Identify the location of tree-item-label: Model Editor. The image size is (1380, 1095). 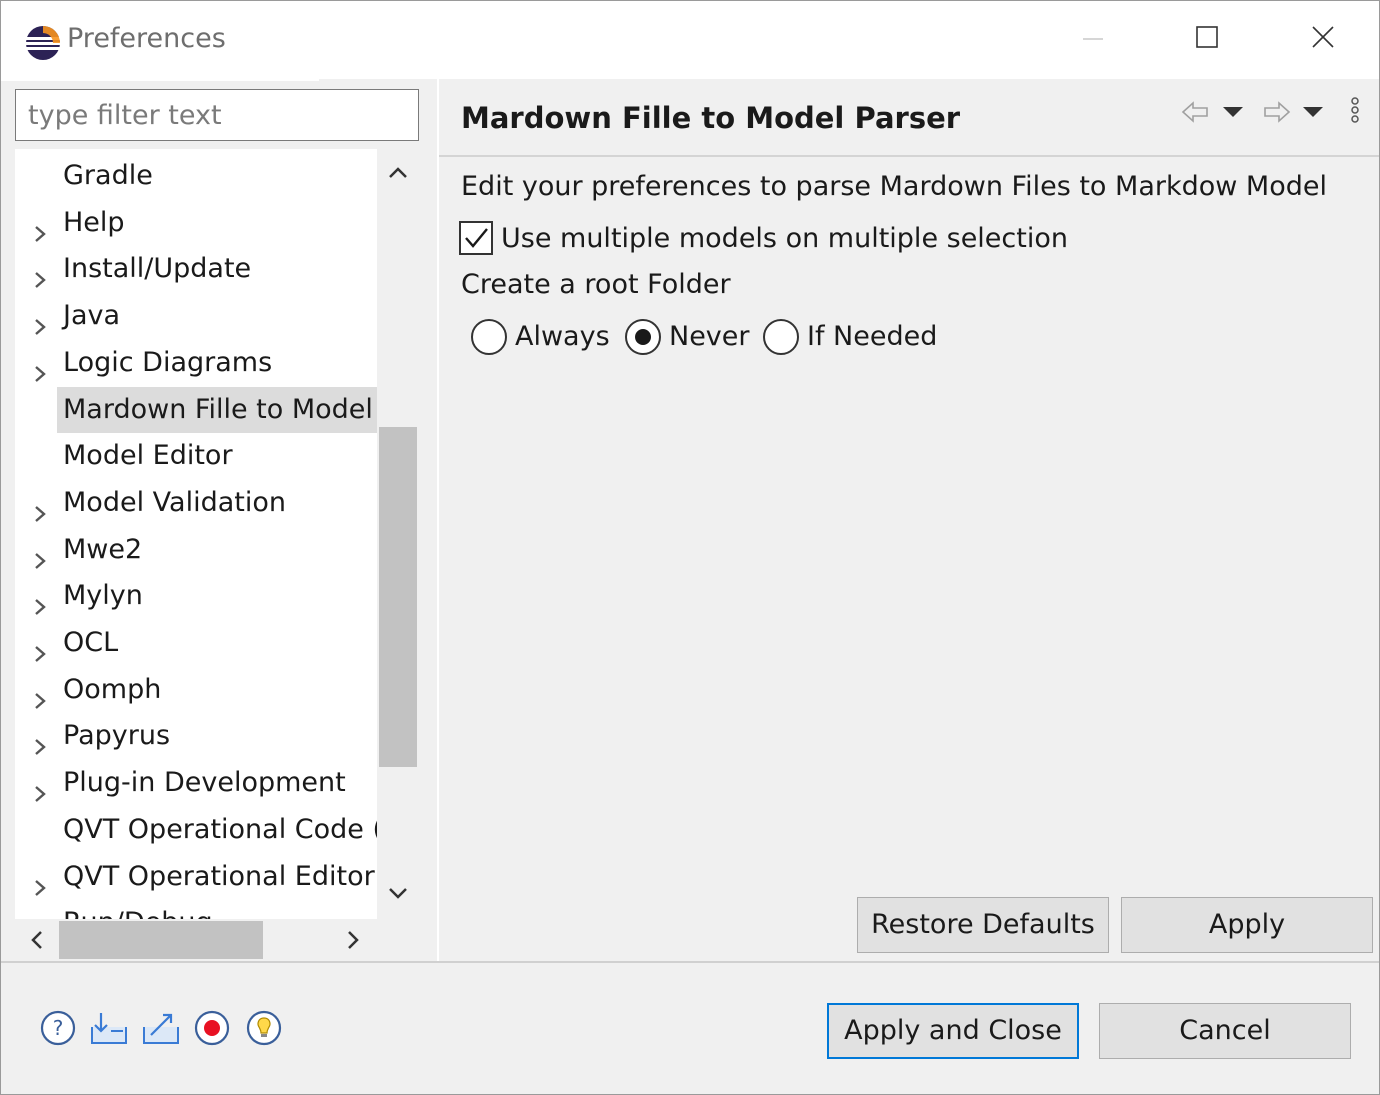
(148, 456).